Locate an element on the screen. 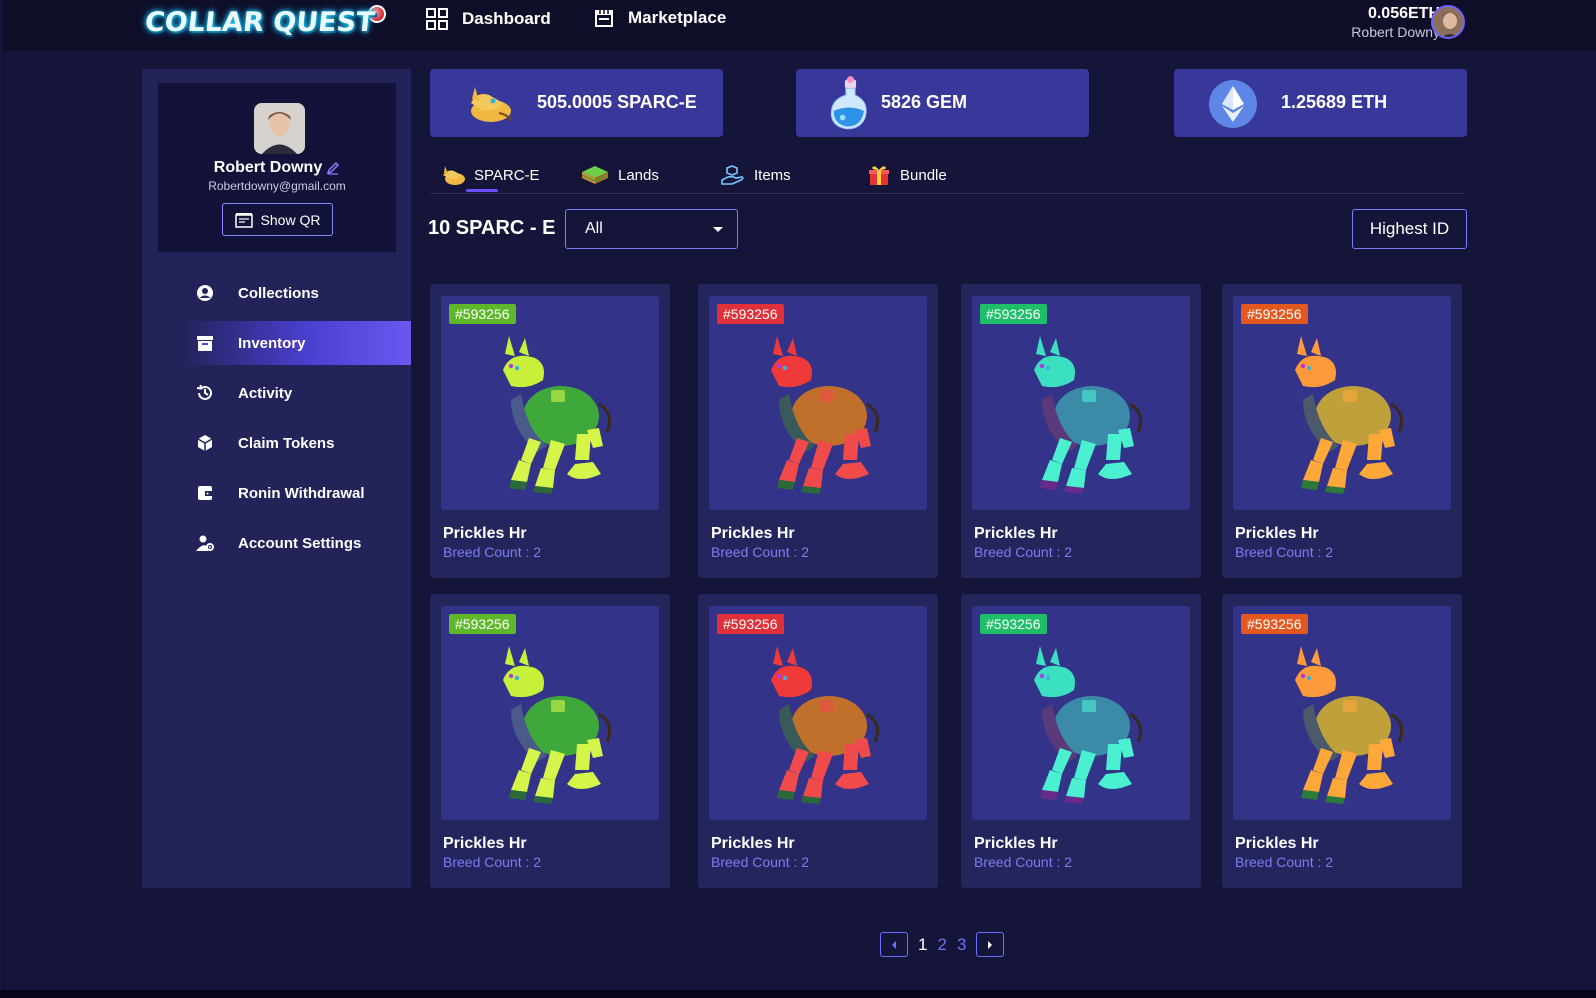  nav-dashboard: Dashboard is located at coordinates (488, 19).